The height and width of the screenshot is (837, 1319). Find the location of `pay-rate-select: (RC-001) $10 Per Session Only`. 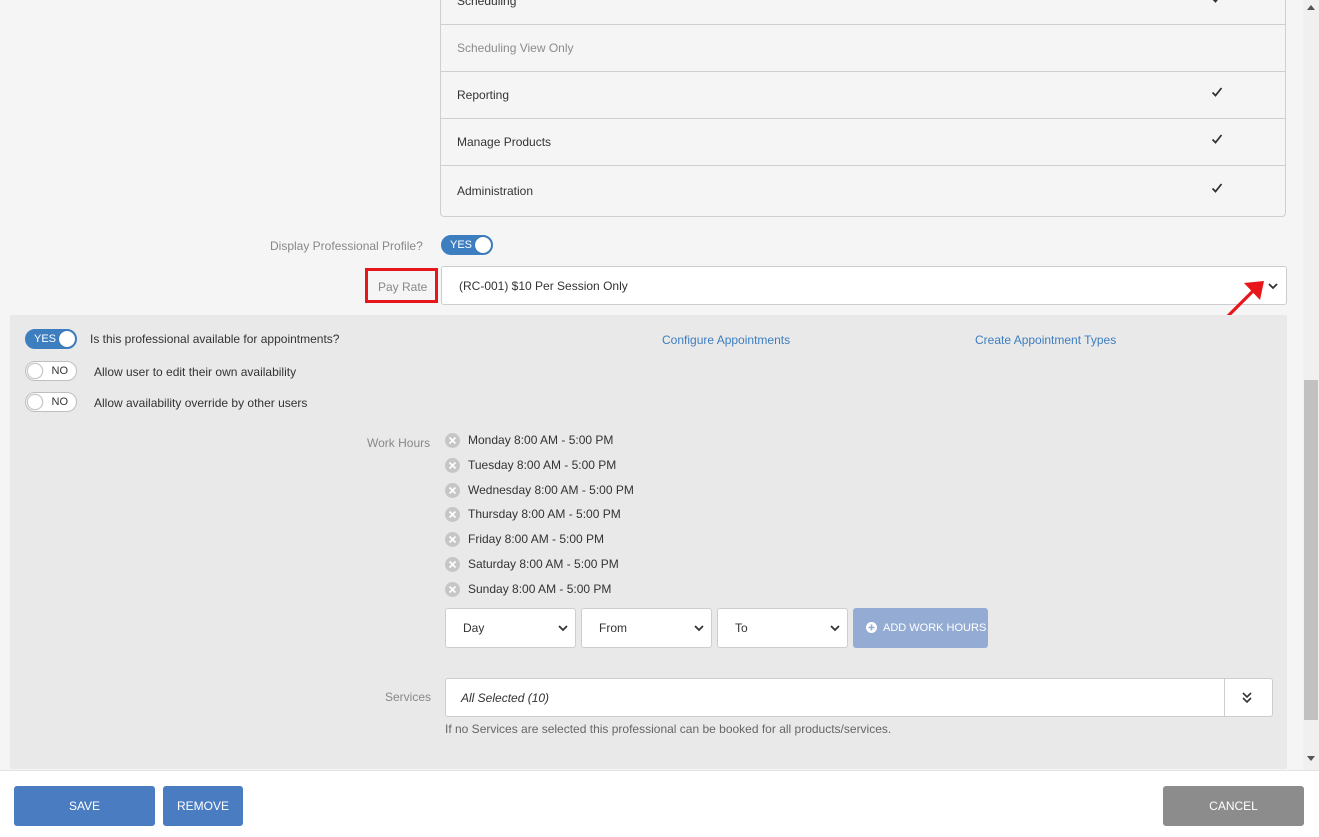

pay-rate-select: (RC-001) $10 Per Session Only is located at coordinates (864, 285).